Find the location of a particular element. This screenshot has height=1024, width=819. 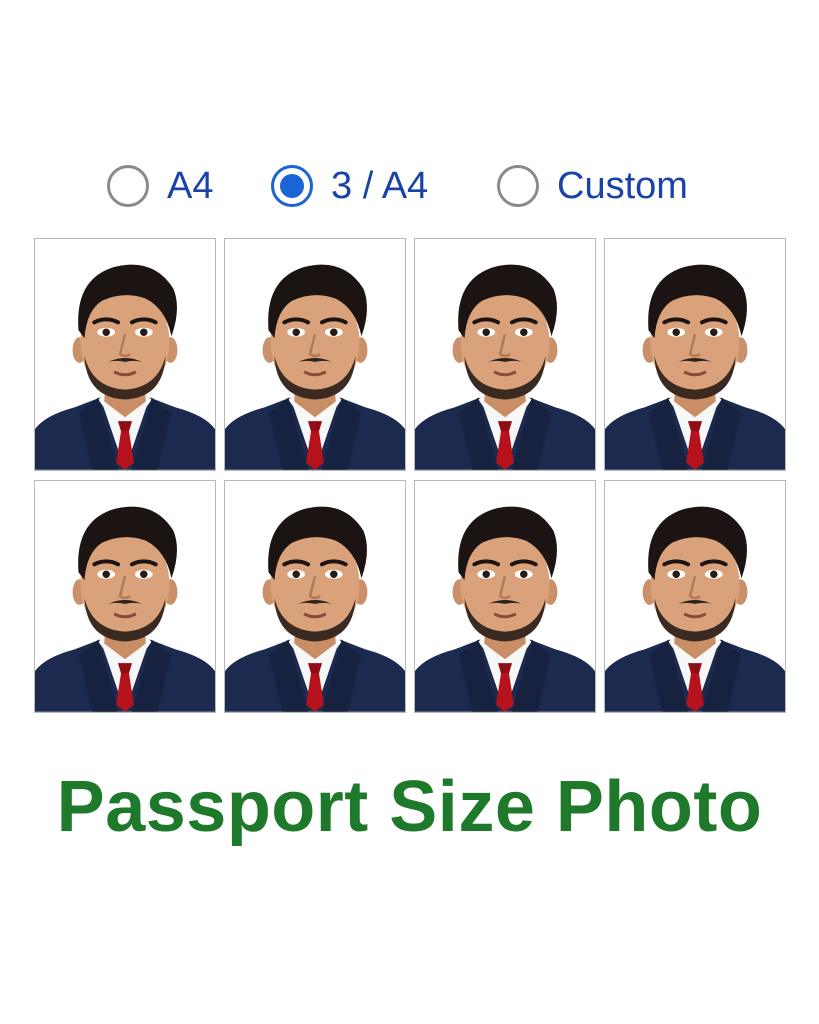

size-option-custom: Custom is located at coordinates (592, 186).